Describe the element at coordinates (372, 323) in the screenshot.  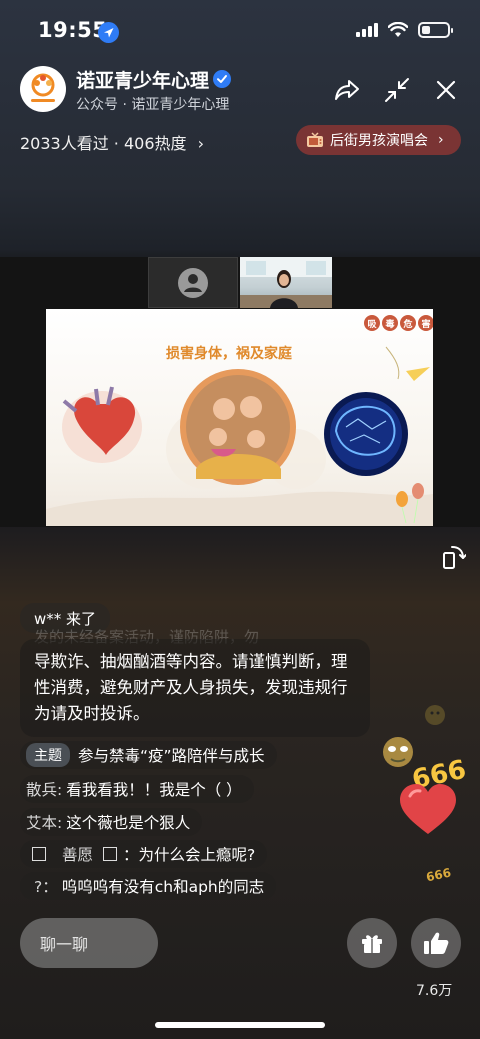
I see `slide-badge-1: 吸` at that location.